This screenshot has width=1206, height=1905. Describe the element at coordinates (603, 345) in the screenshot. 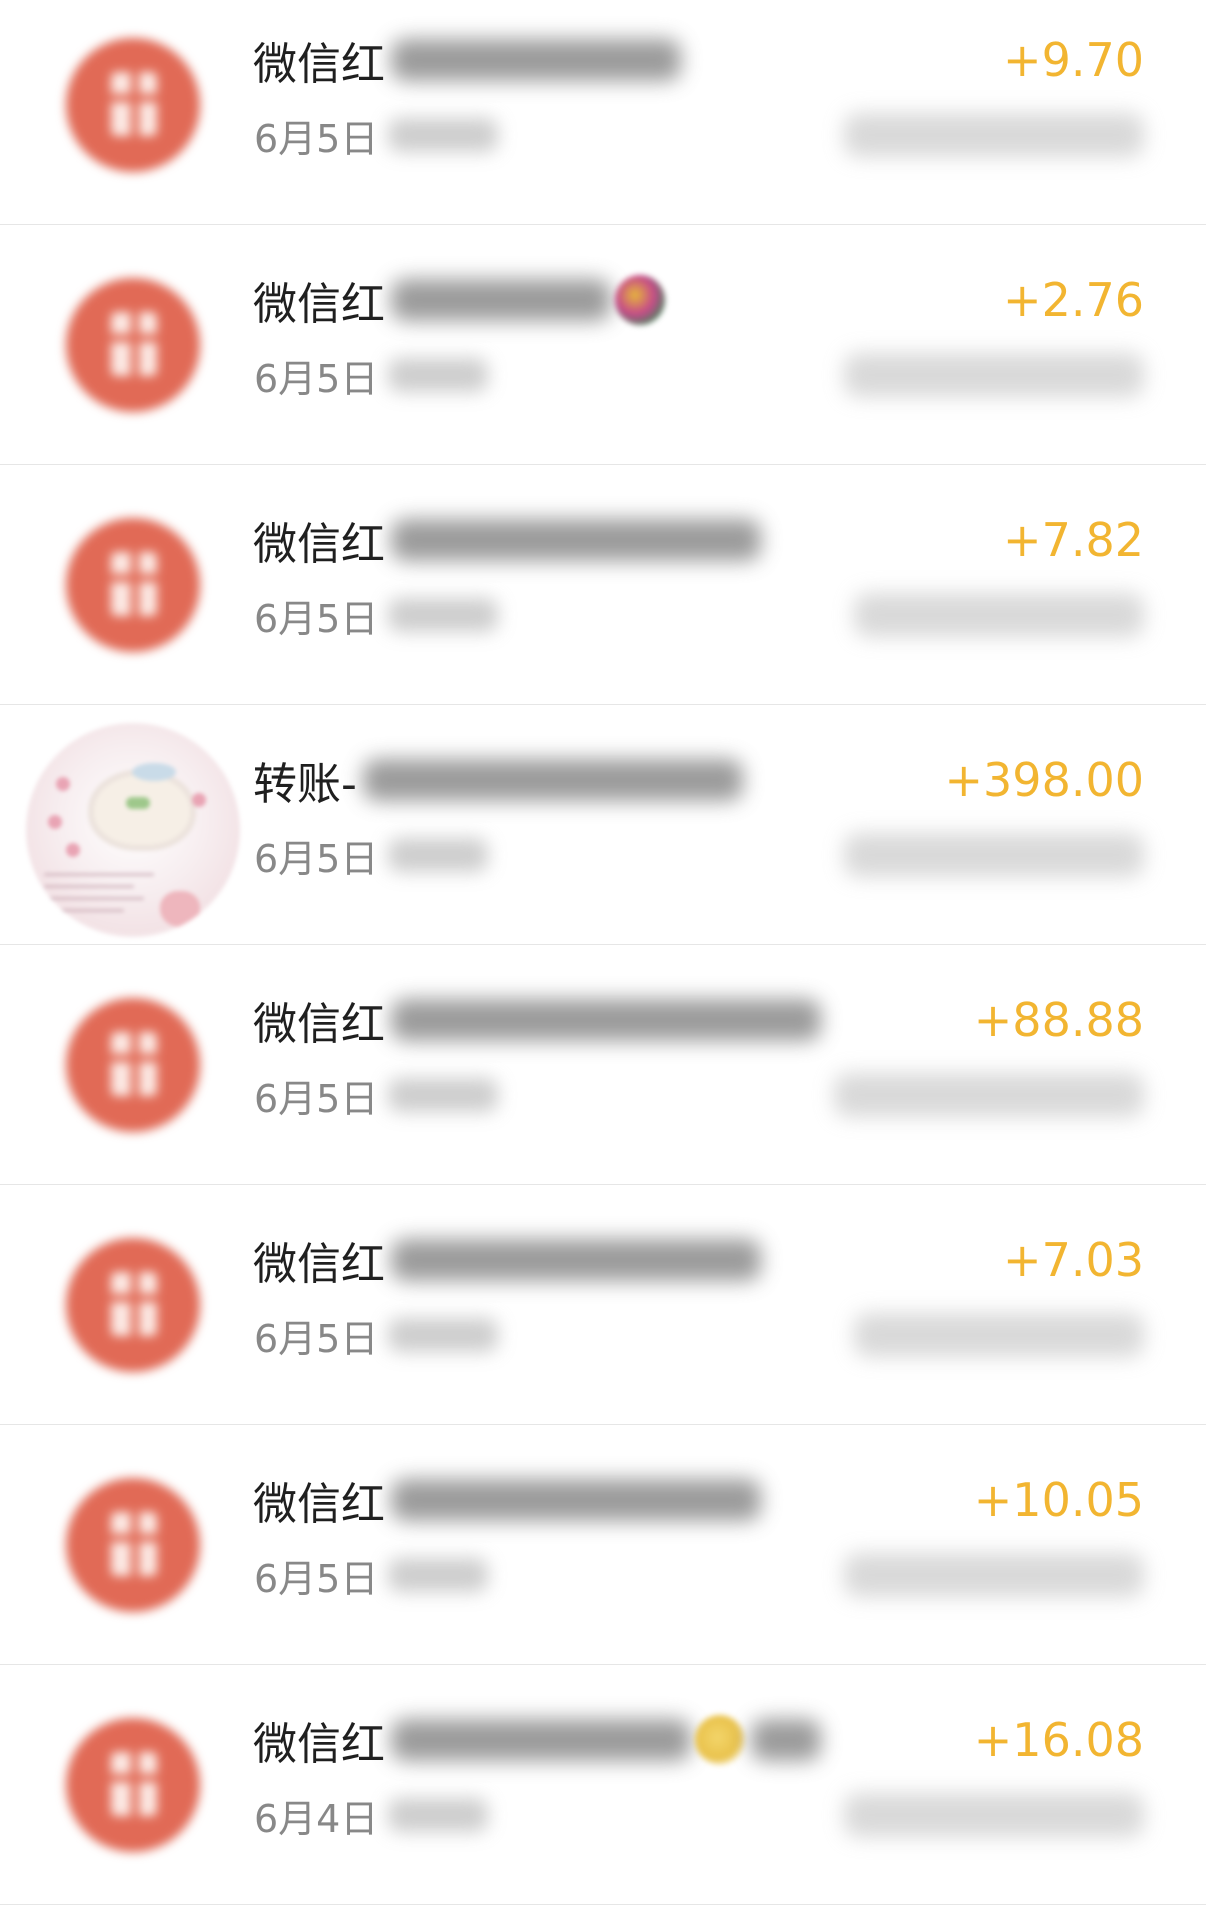

I see `transaction-row: 微信红 6月5日 +2.76` at that location.